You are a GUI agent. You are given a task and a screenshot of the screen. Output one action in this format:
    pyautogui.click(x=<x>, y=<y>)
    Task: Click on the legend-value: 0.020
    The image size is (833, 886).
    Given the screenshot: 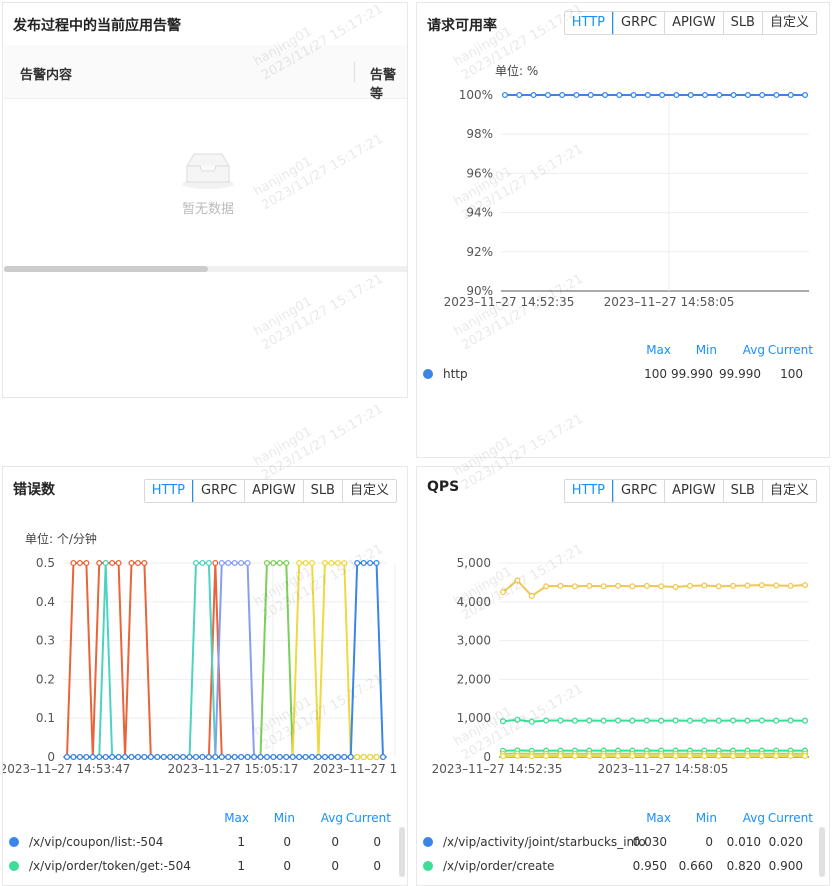 What is the action you would take?
    pyautogui.click(x=786, y=842)
    